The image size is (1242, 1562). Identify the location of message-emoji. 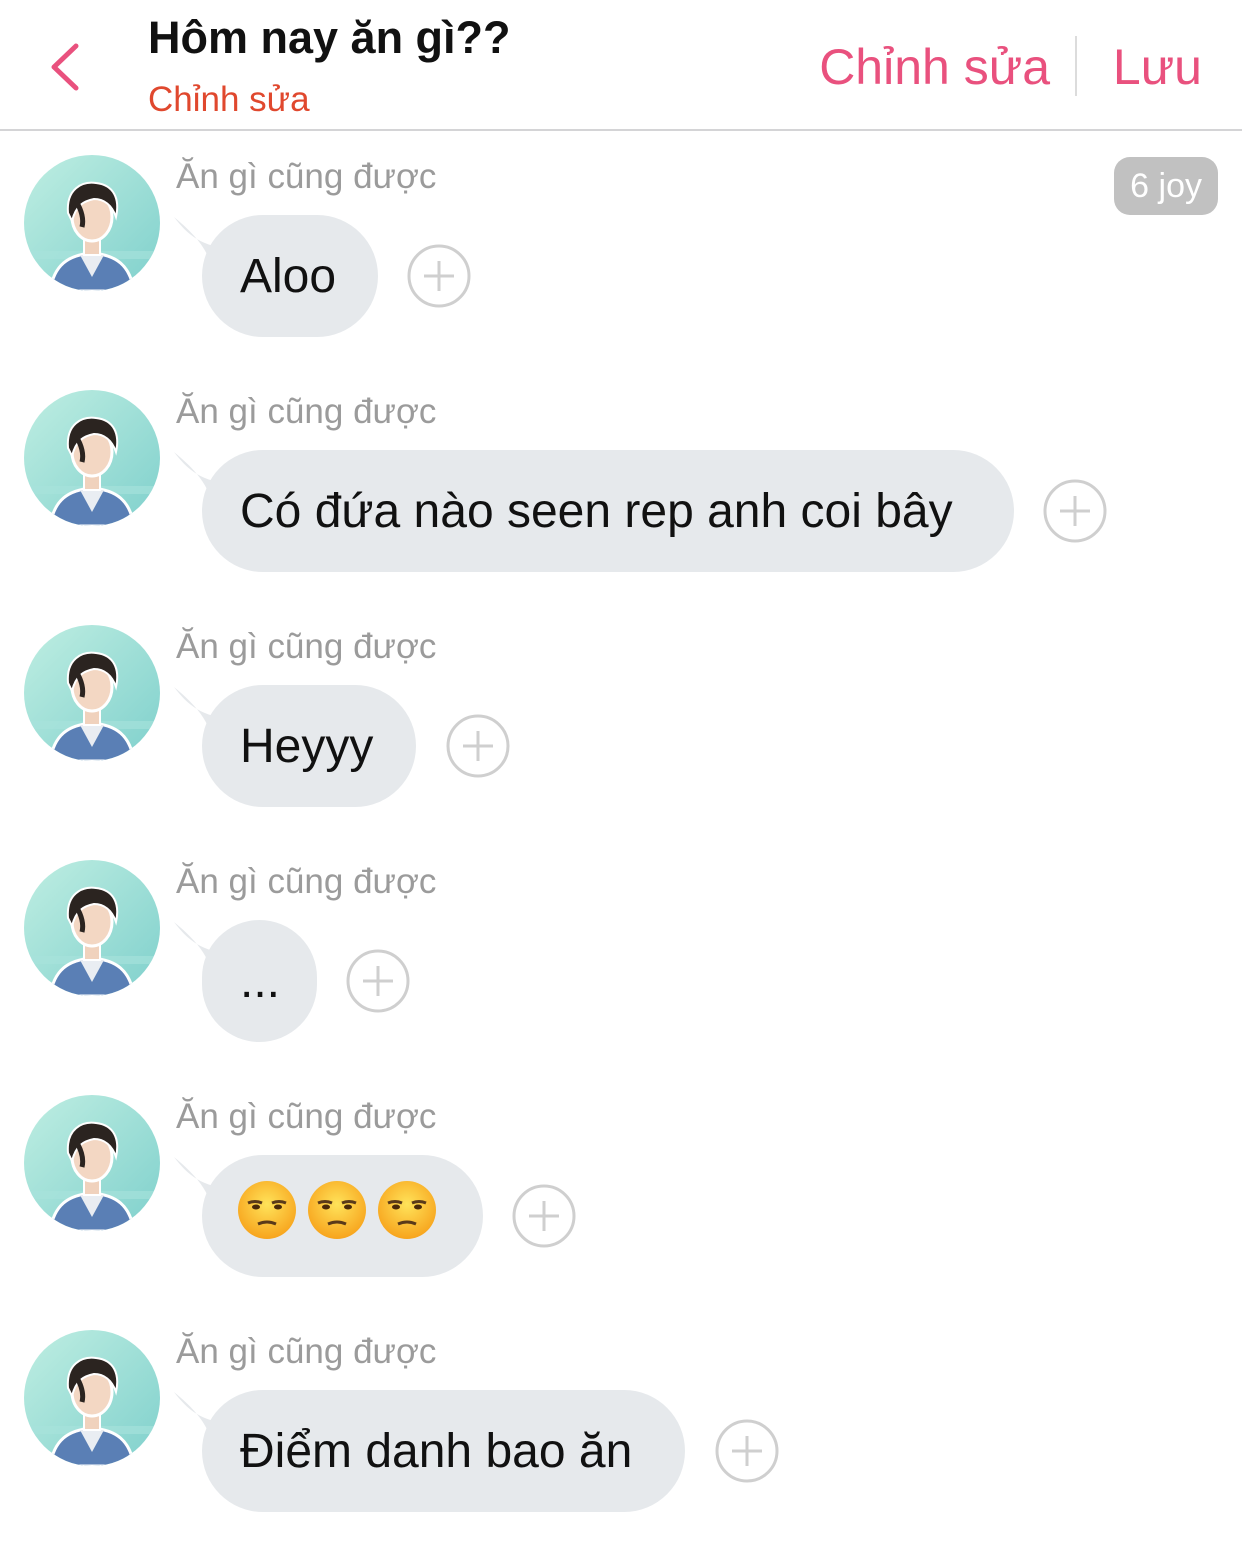
(342, 1216).